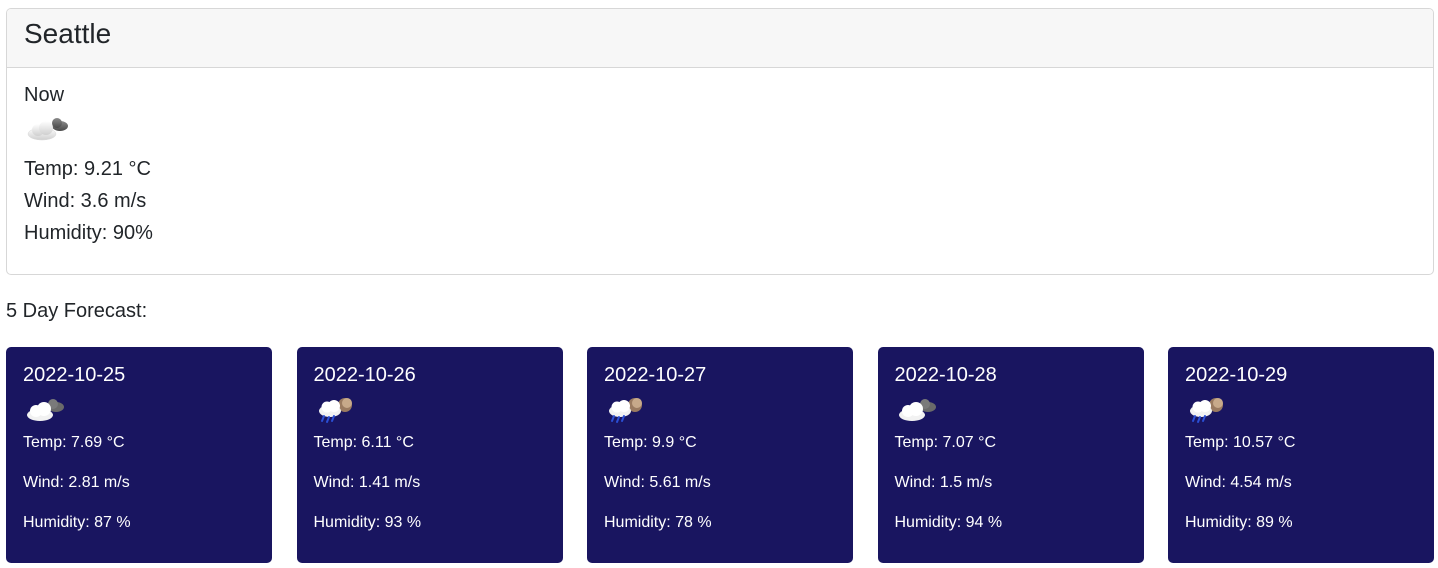 This screenshot has height=568, width=1438. Describe the element at coordinates (363, 442) in the screenshot. I see `forecast-temp: Temp: 6.11 °C` at that location.